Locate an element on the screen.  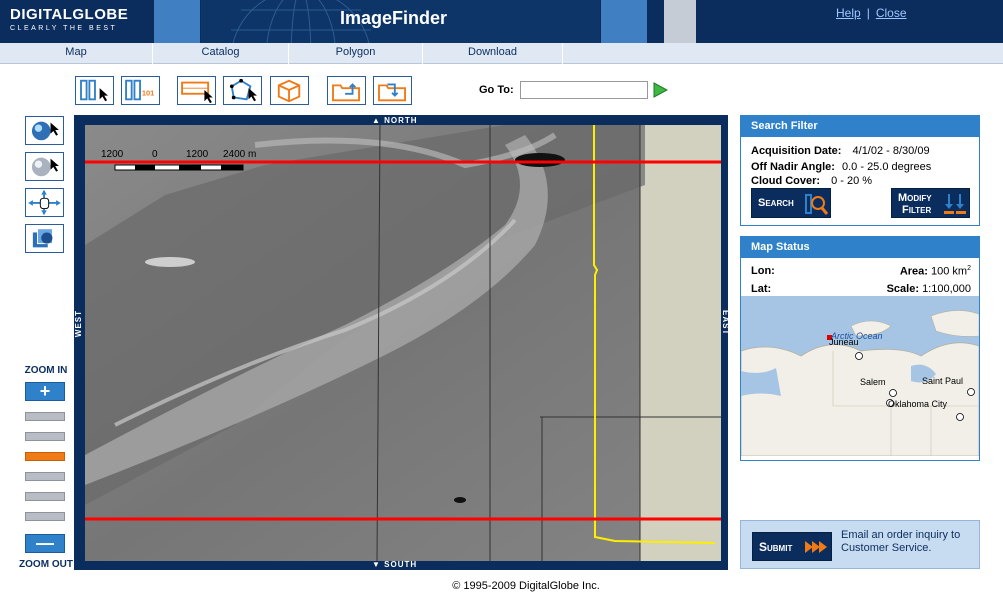
save-folder-icon is located at coordinates (392, 92).